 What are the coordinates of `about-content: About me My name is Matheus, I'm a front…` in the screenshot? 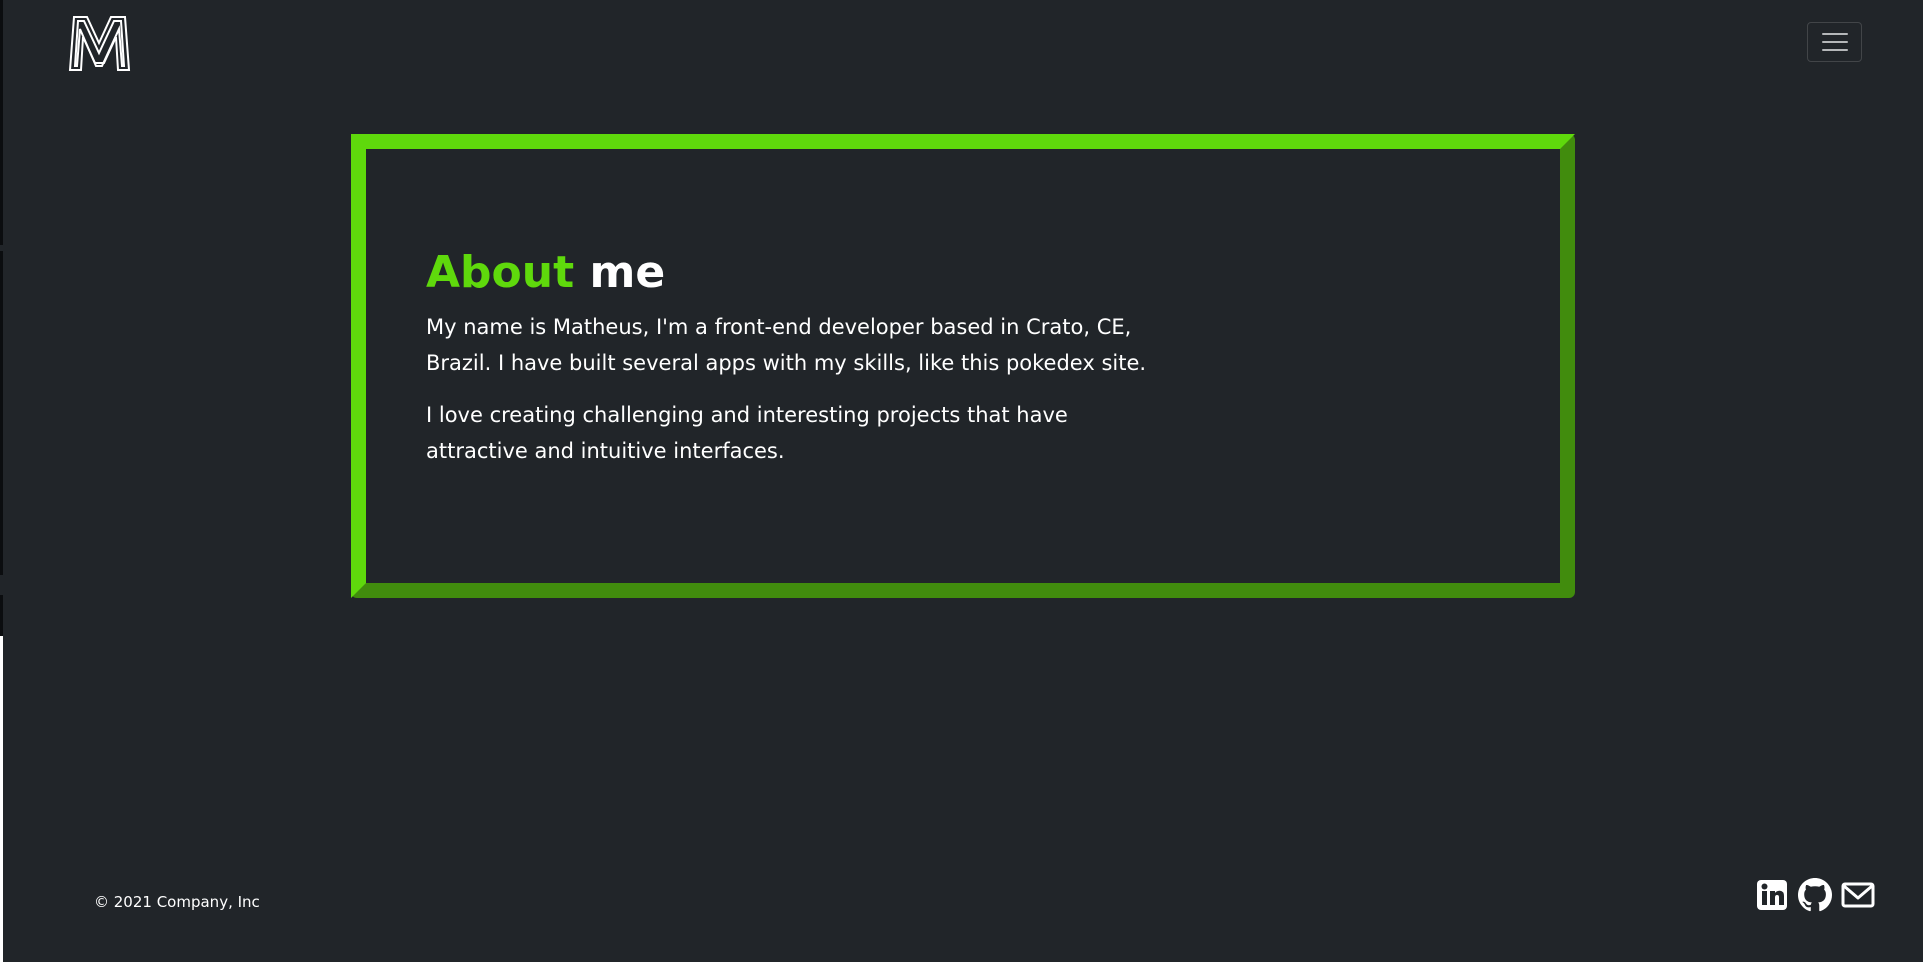 It's located at (806, 358).